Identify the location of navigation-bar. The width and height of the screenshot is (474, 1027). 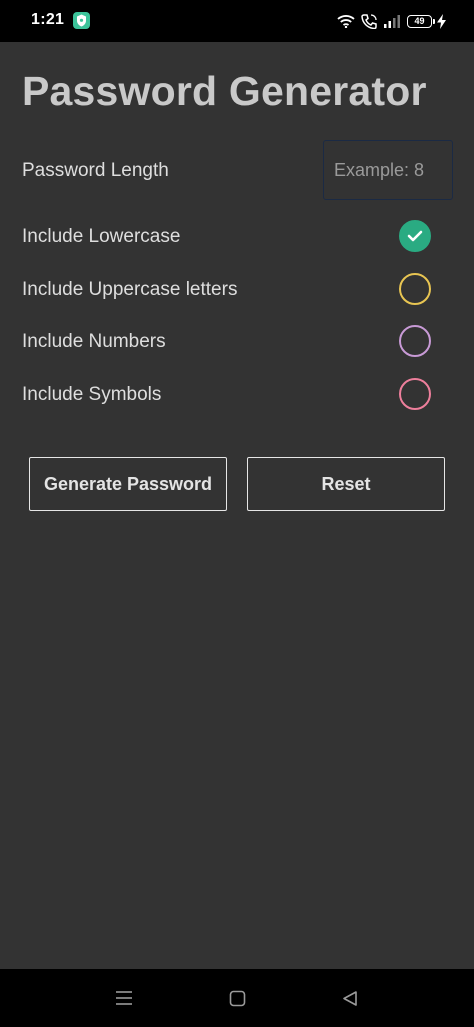
(237, 998).